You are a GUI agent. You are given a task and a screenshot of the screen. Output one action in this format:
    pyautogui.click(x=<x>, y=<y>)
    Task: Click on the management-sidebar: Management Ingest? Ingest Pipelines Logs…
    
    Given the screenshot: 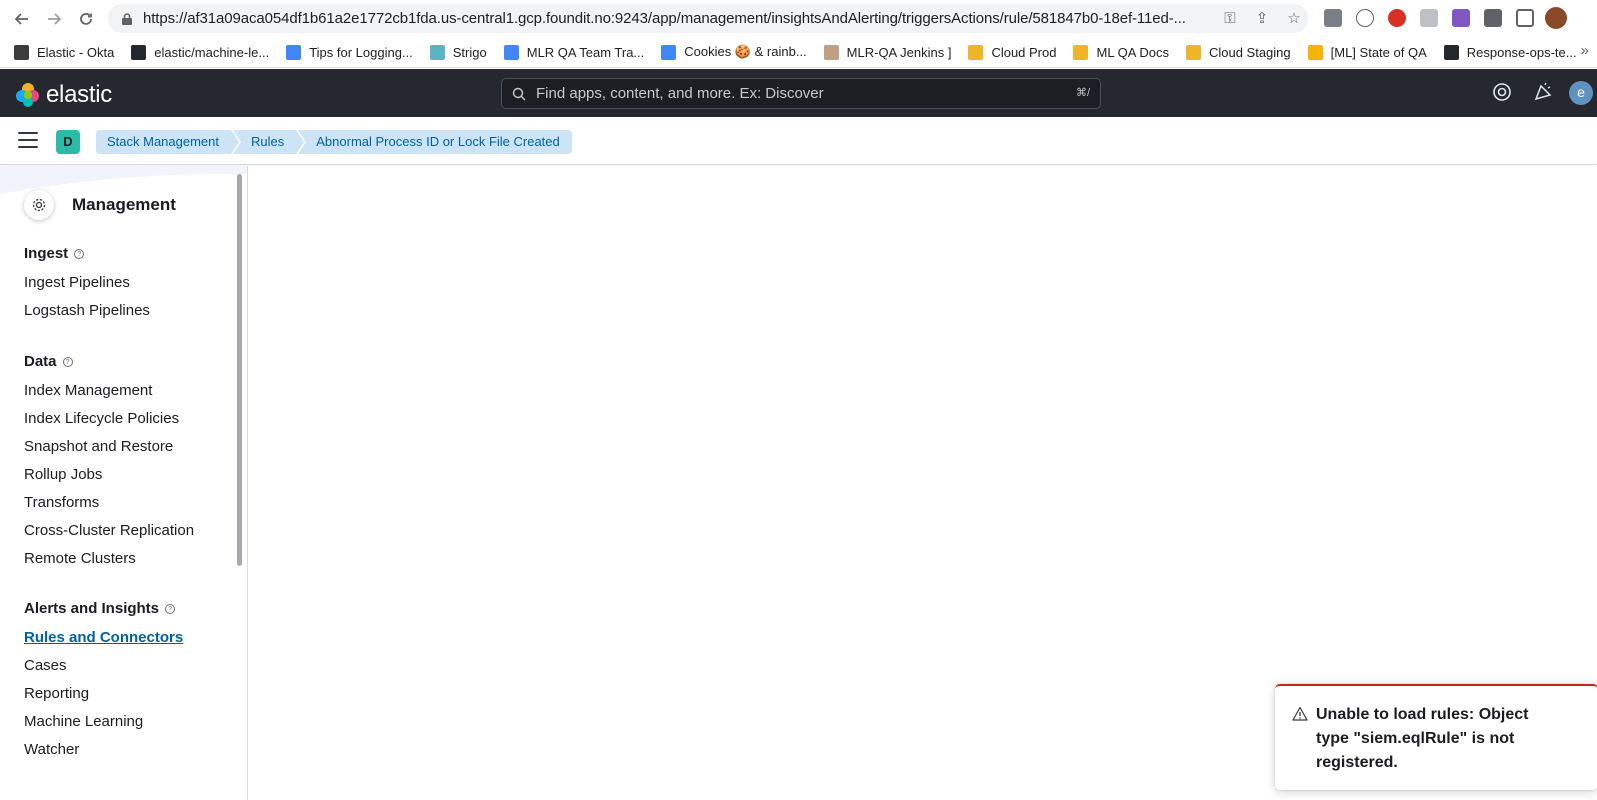 What is the action you would take?
    pyautogui.click(x=124, y=483)
    